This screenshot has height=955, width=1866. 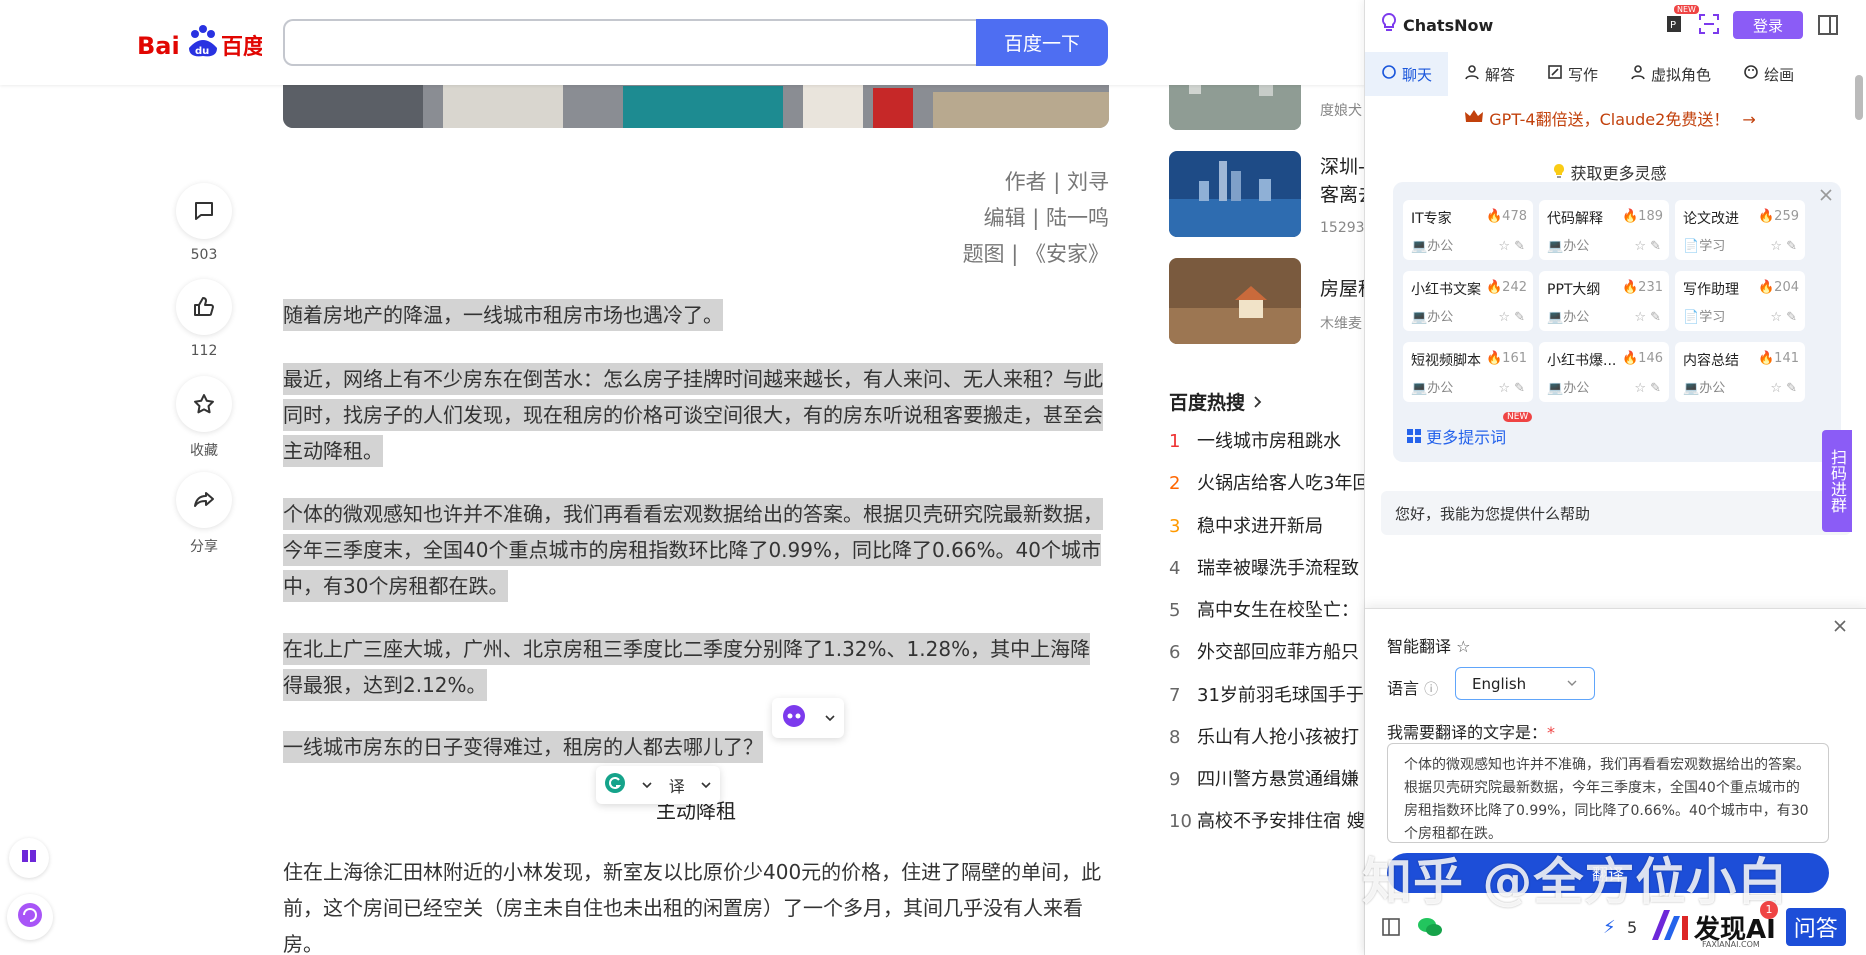 What do you see at coordinates (1342, 228) in the screenshot?
I see `news-meta: 15293` at bounding box center [1342, 228].